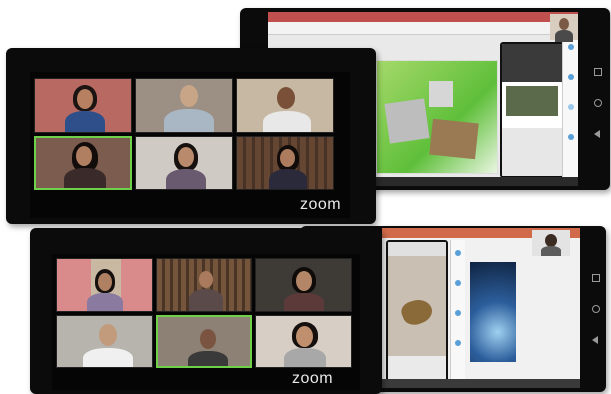 The image size is (611, 394). What do you see at coordinates (551, 243) in the screenshot?
I see `presenter-video-bottom` at bounding box center [551, 243].